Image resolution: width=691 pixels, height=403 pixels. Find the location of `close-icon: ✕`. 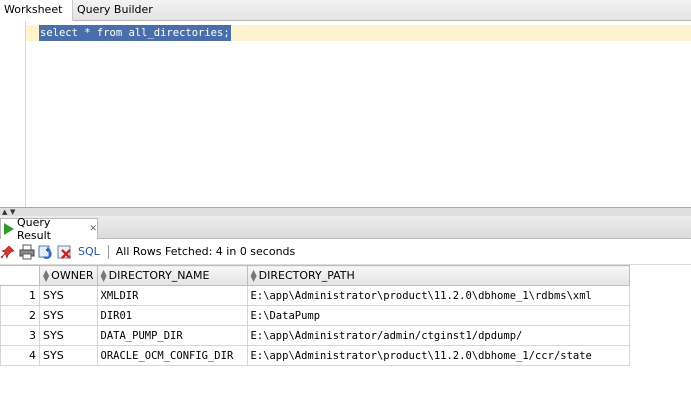

close-icon: ✕ is located at coordinates (93, 229).